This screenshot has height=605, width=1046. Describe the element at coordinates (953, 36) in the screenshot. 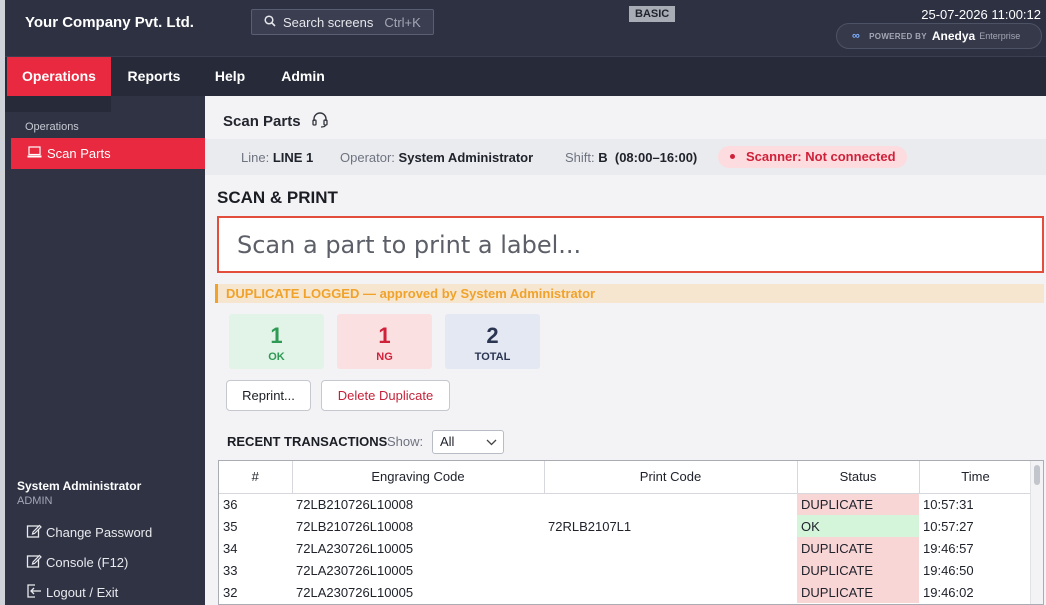

I see `powered-brand: Anedya` at that location.